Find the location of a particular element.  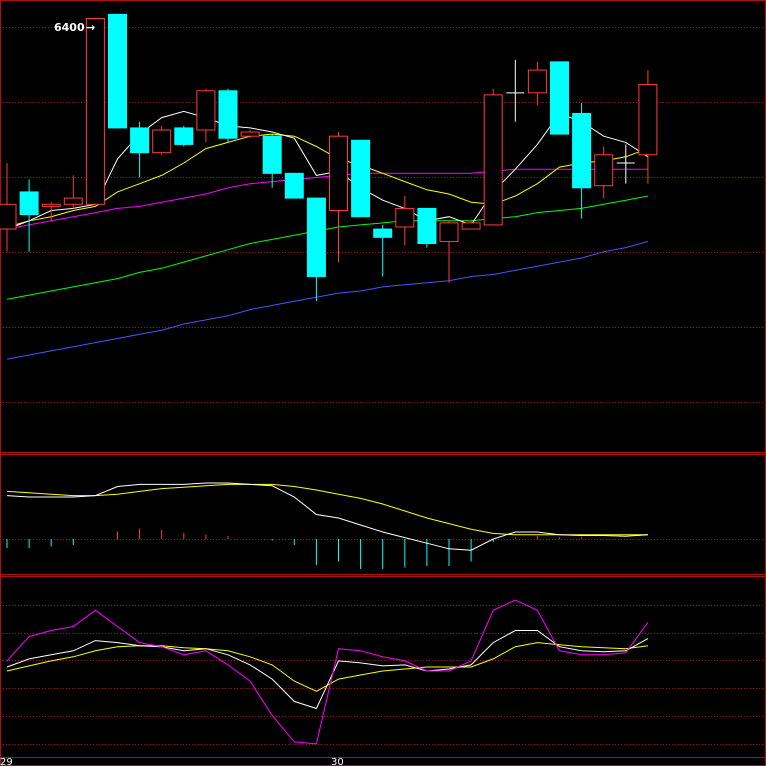

price-annotation: 6400 is located at coordinates (69, 27).